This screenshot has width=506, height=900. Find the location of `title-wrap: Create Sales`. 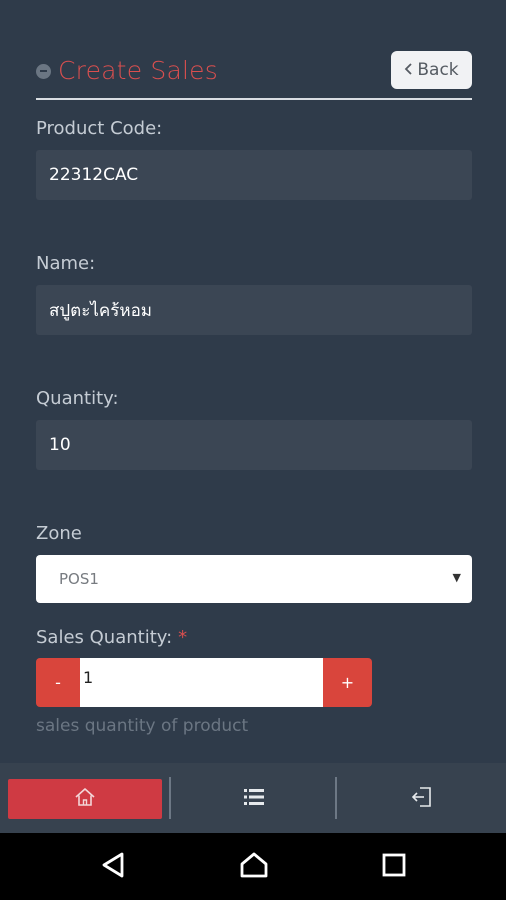

title-wrap: Create Sales is located at coordinates (127, 70).